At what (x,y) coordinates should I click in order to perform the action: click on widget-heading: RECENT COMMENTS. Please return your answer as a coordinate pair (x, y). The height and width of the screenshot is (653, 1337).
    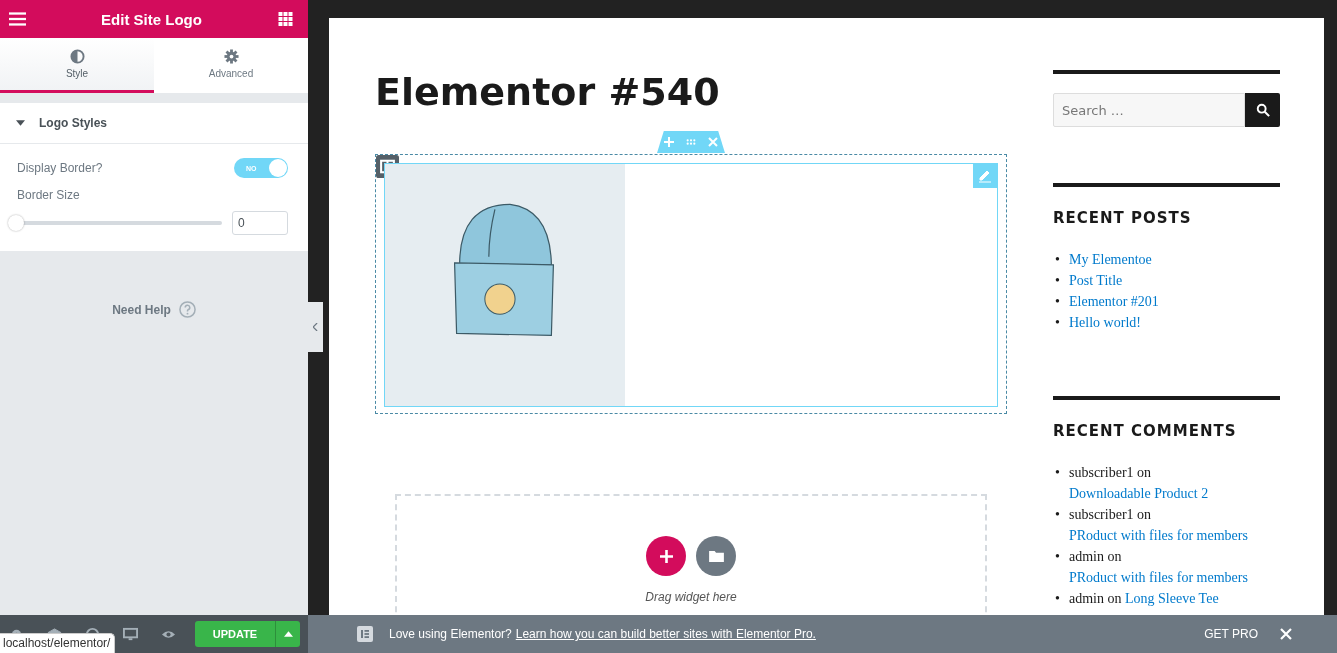
    Looking at the image, I should click on (1145, 431).